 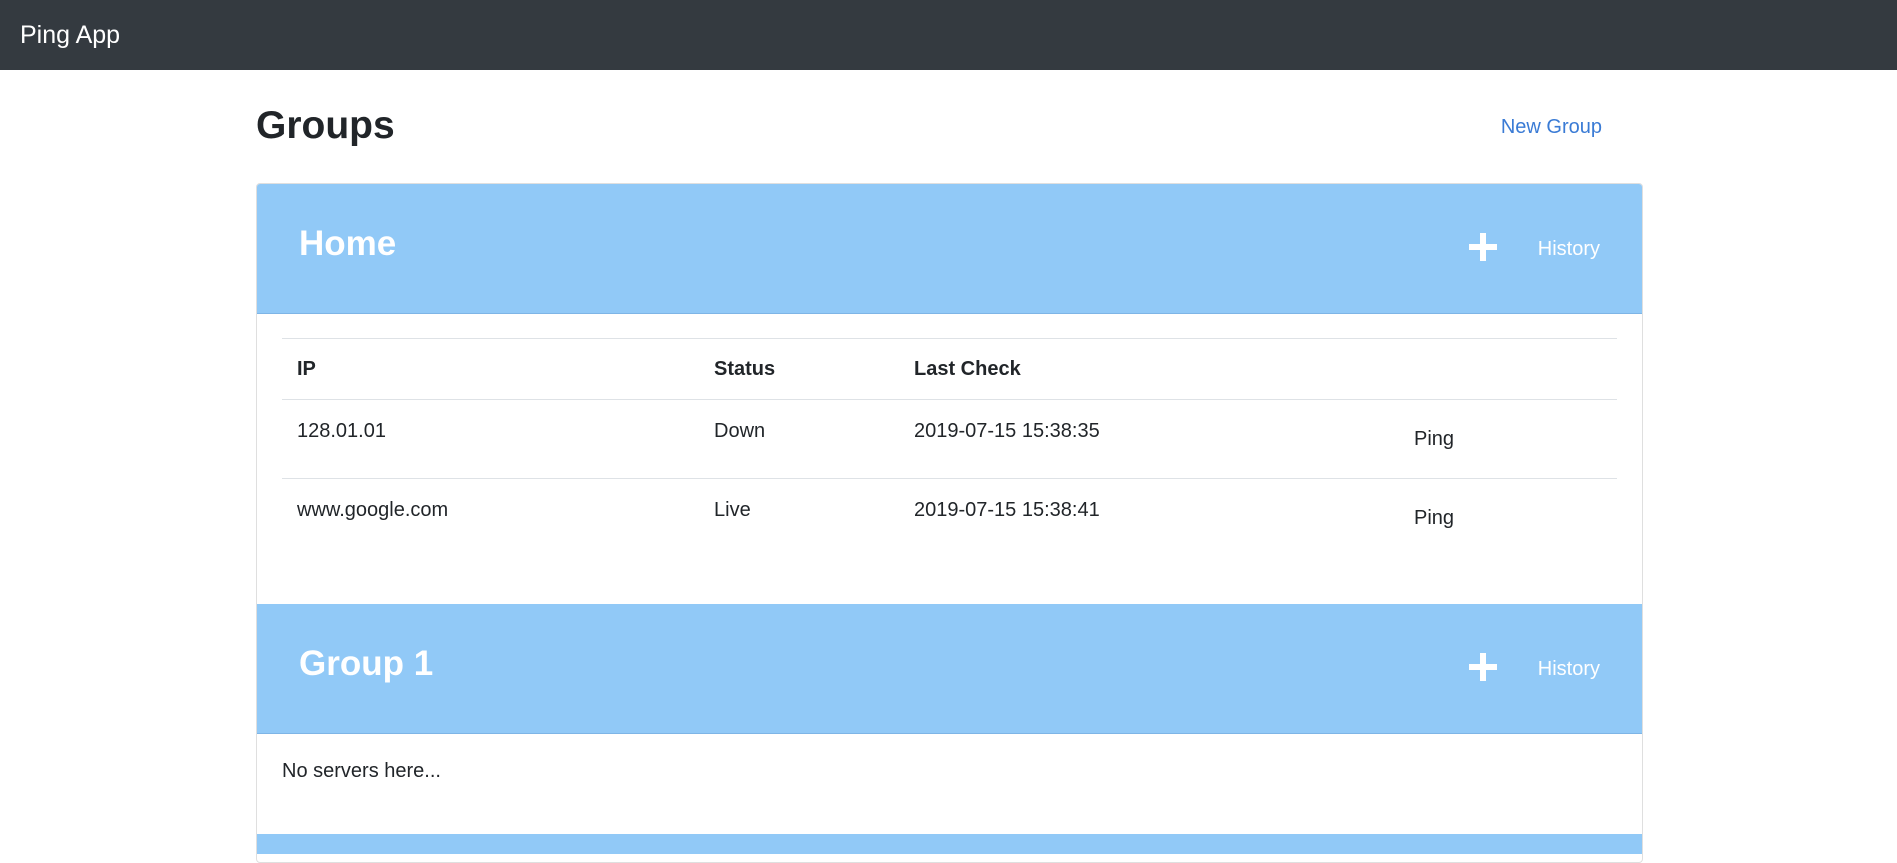 What do you see at coordinates (732, 510) in the screenshot?
I see `server-status: Live` at bounding box center [732, 510].